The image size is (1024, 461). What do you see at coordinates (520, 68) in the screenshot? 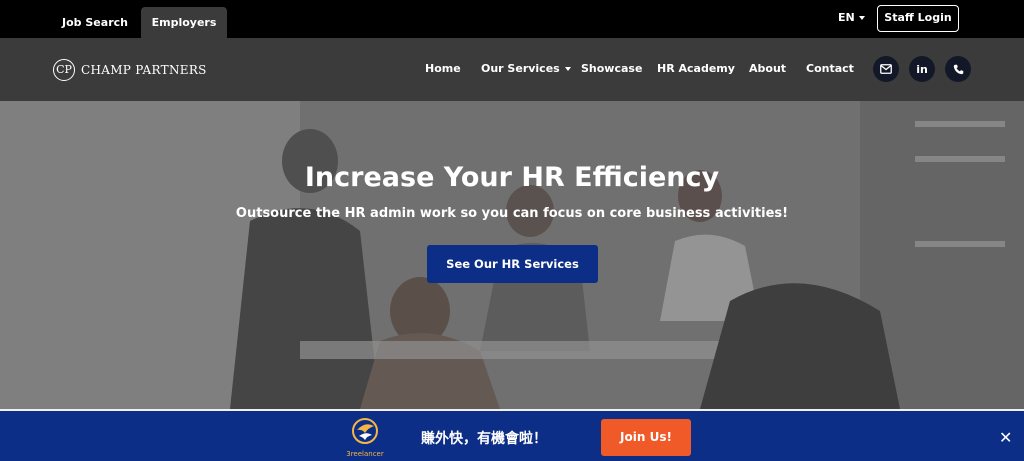
I see `nav-our-services-label: Our Services` at bounding box center [520, 68].